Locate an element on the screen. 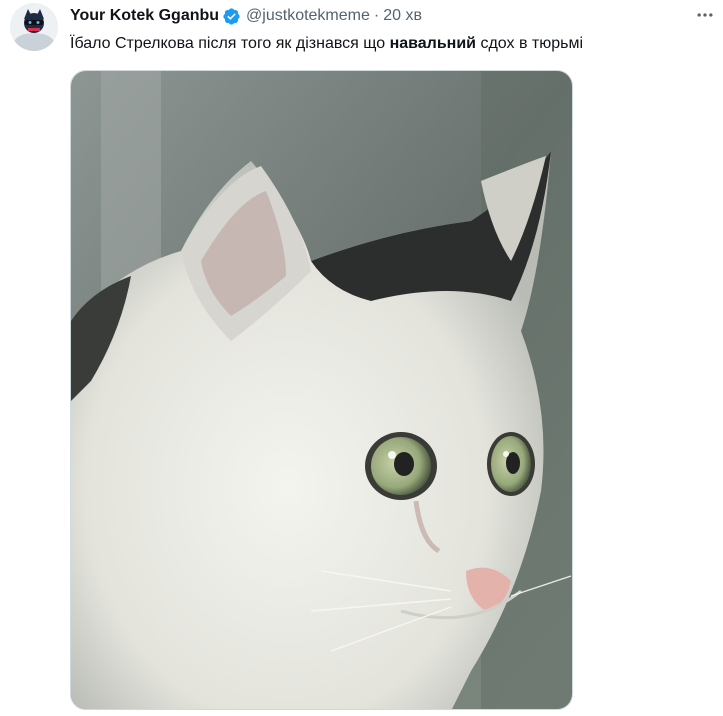 The height and width of the screenshot is (716, 723). verified-badge-icon is located at coordinates (231, 16).